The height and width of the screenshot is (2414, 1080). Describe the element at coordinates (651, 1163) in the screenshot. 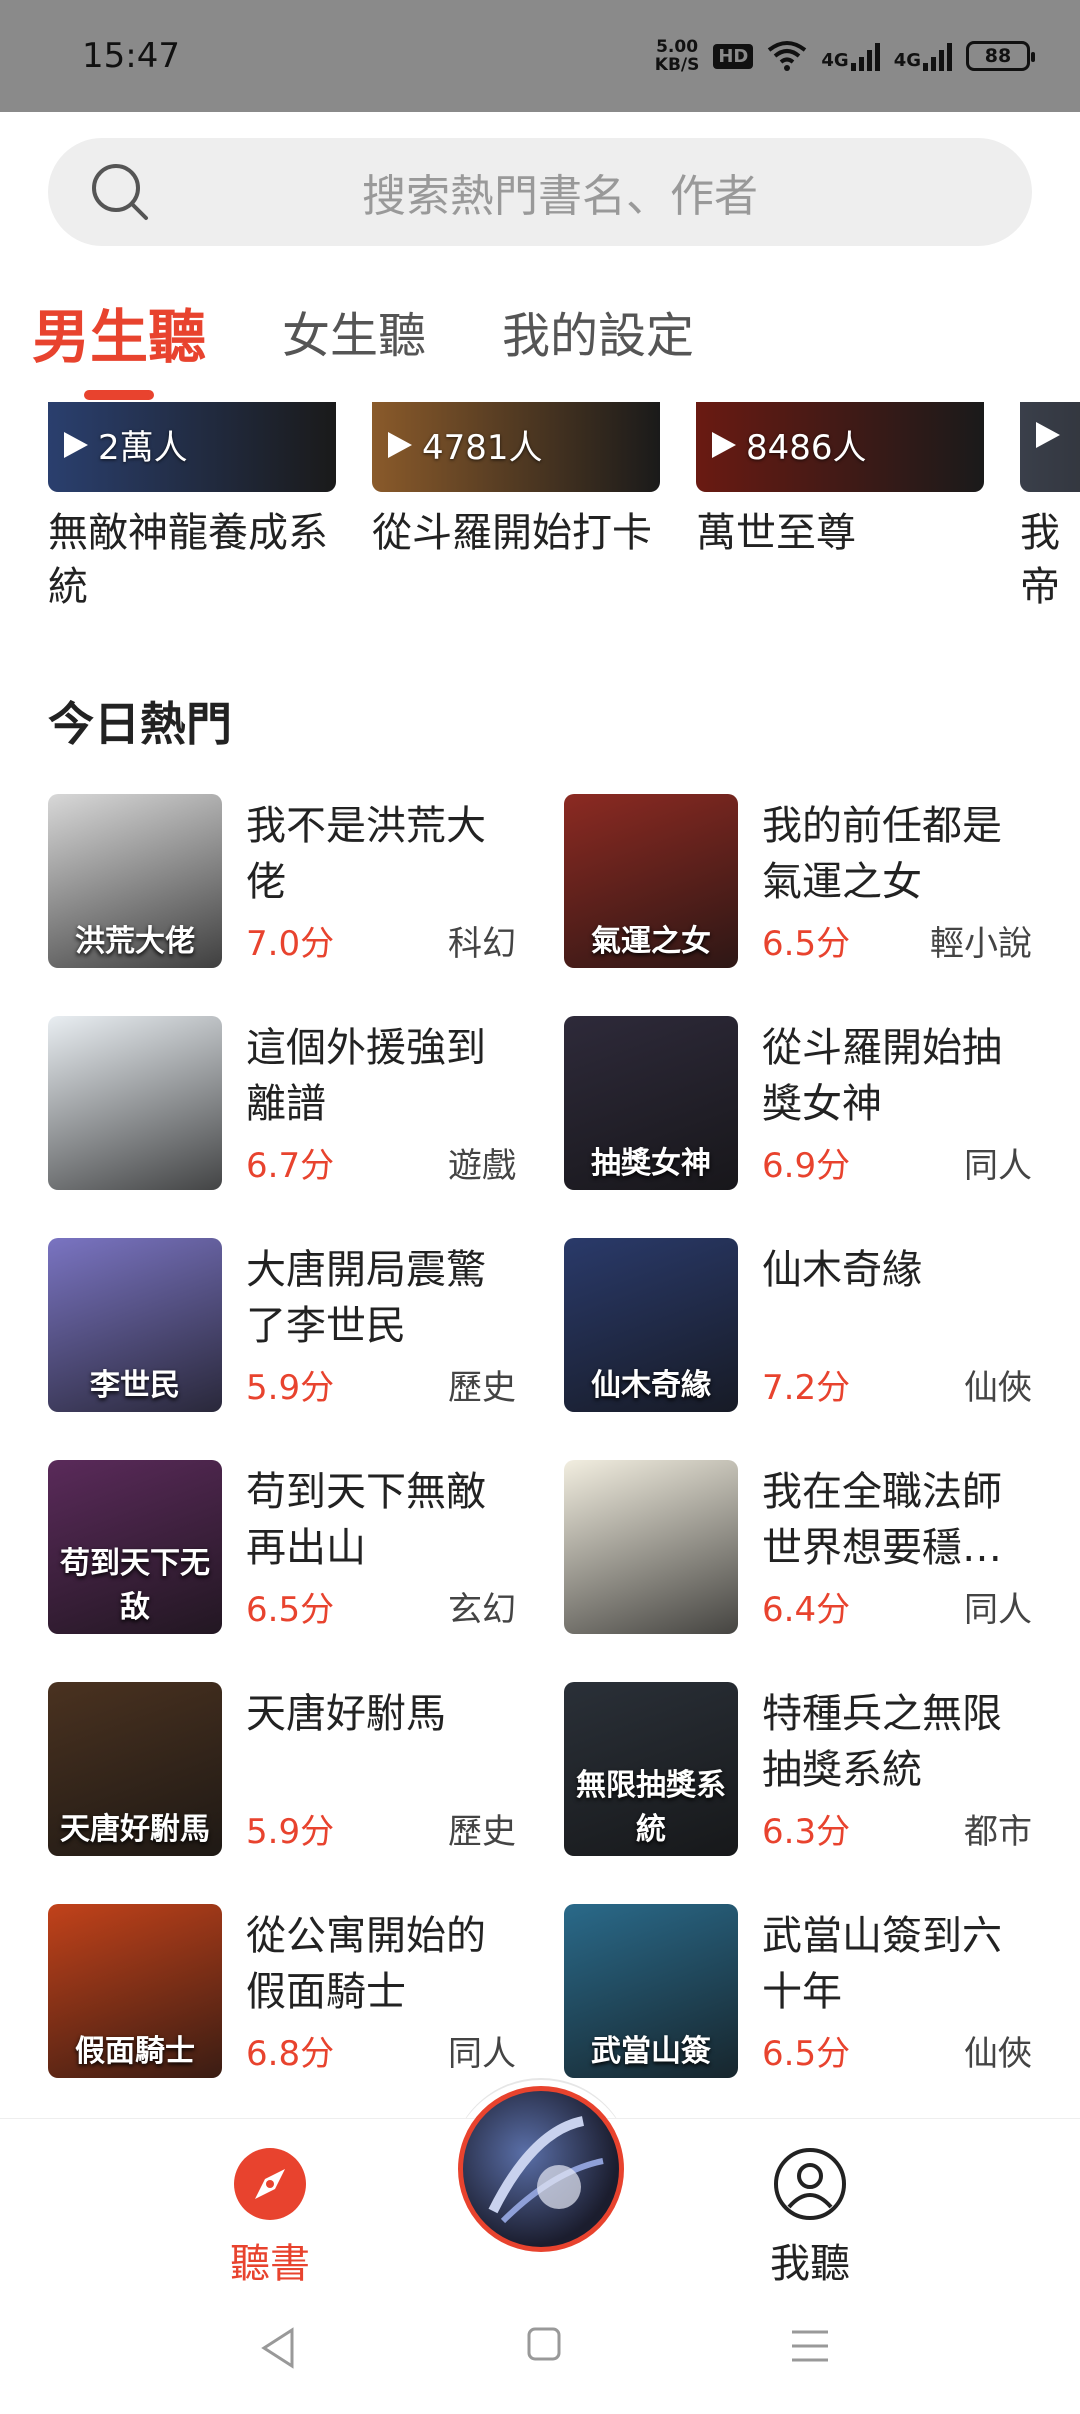

I see `book-cover-text: 抽獎女神` at that location.